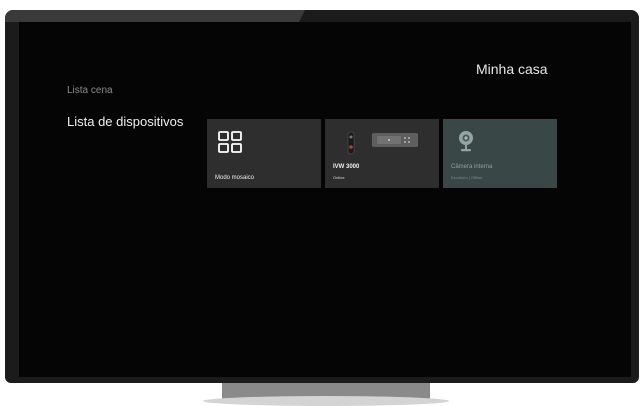  Describe the element at coordinates (382, 153) in the screenshot. I see `device-card-ivw-3000: IVW 3000 Online` at that location.